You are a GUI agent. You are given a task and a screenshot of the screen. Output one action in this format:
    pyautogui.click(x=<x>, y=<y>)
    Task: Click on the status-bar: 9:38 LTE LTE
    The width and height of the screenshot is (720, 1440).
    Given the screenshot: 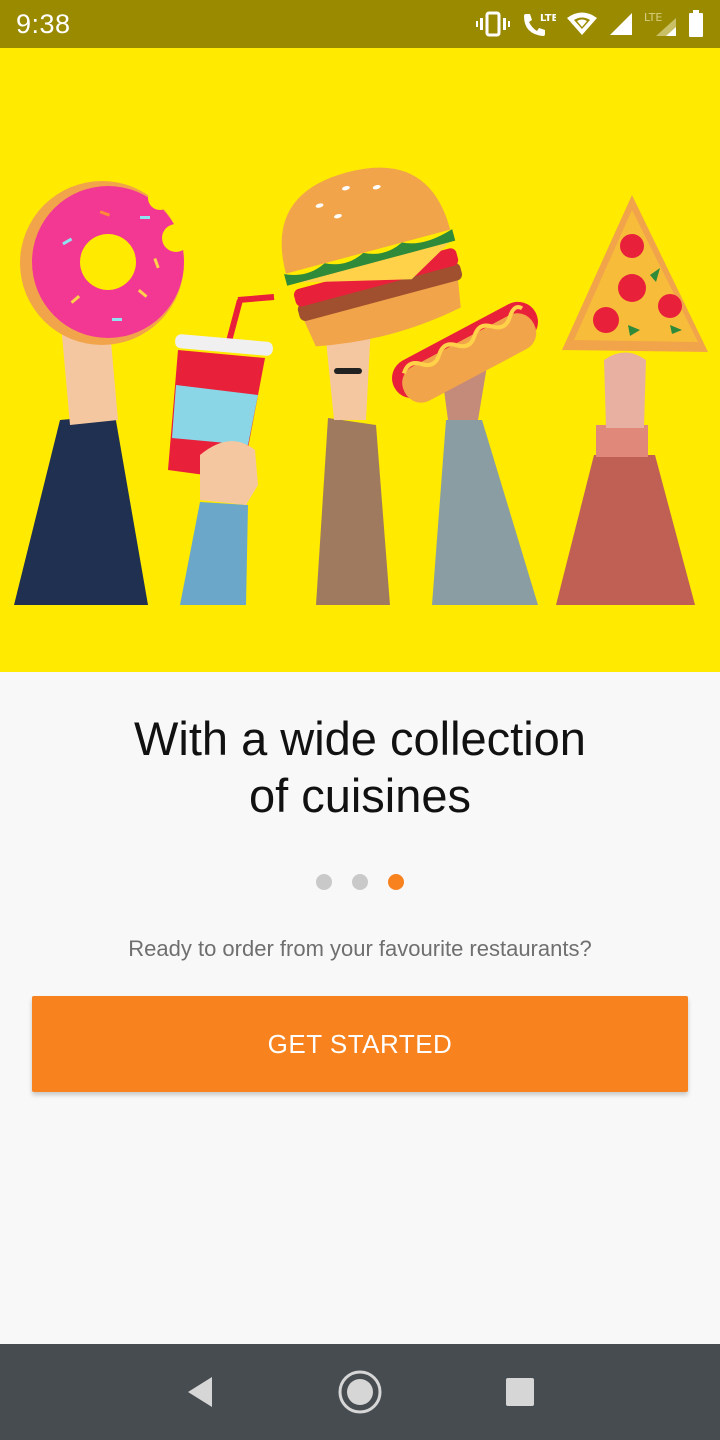 What is the action you would take?
    pyautogui.click(x=360, y=24)
    